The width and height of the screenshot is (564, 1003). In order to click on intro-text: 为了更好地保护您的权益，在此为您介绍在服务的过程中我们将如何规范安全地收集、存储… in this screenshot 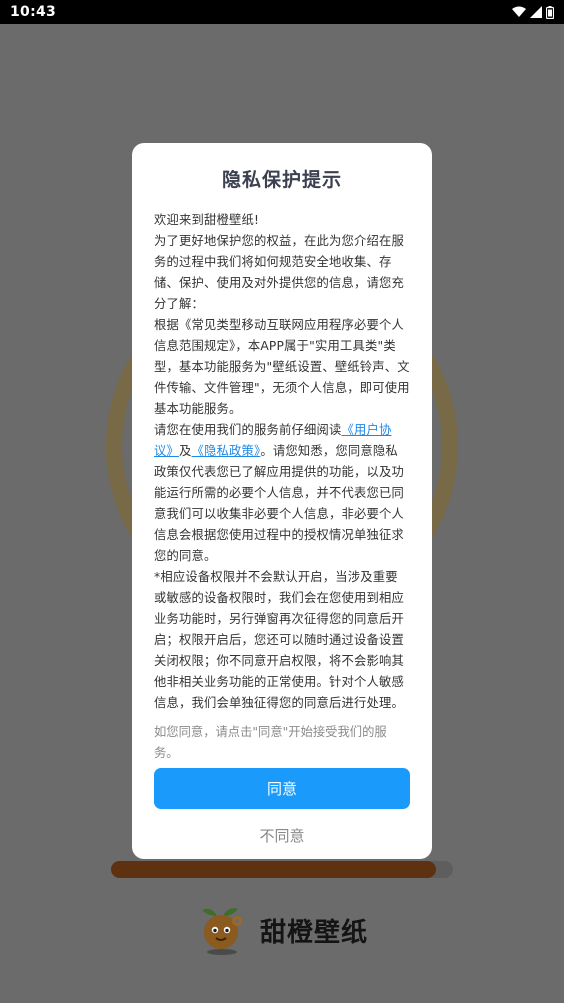, I will do `click(279, 272)`.